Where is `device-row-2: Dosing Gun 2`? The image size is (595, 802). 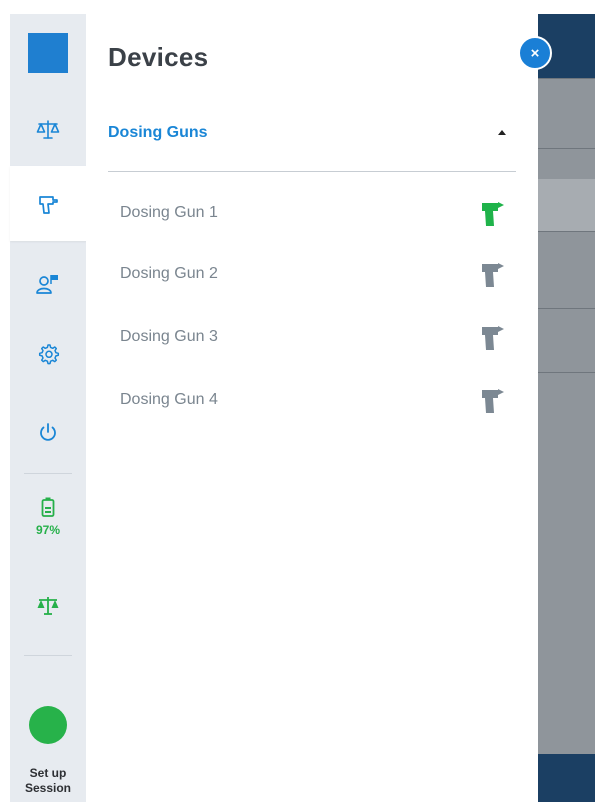
device-row-2: Dosing Gun 2 is located at coordinates (318, 275).